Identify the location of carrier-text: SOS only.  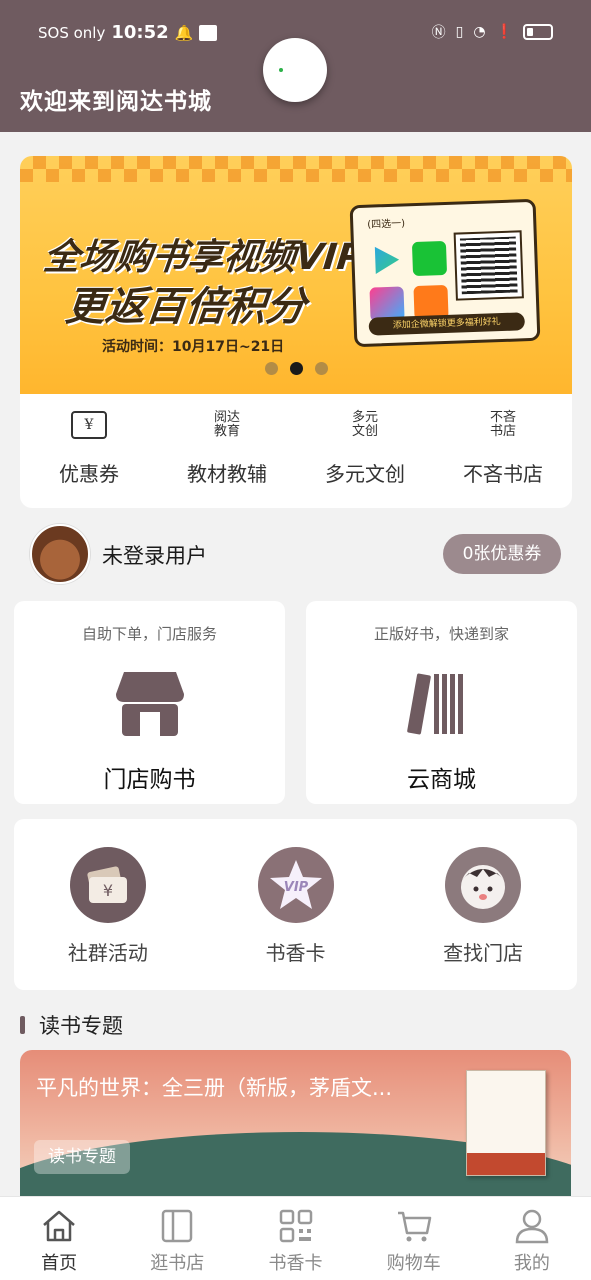
(72, 32).